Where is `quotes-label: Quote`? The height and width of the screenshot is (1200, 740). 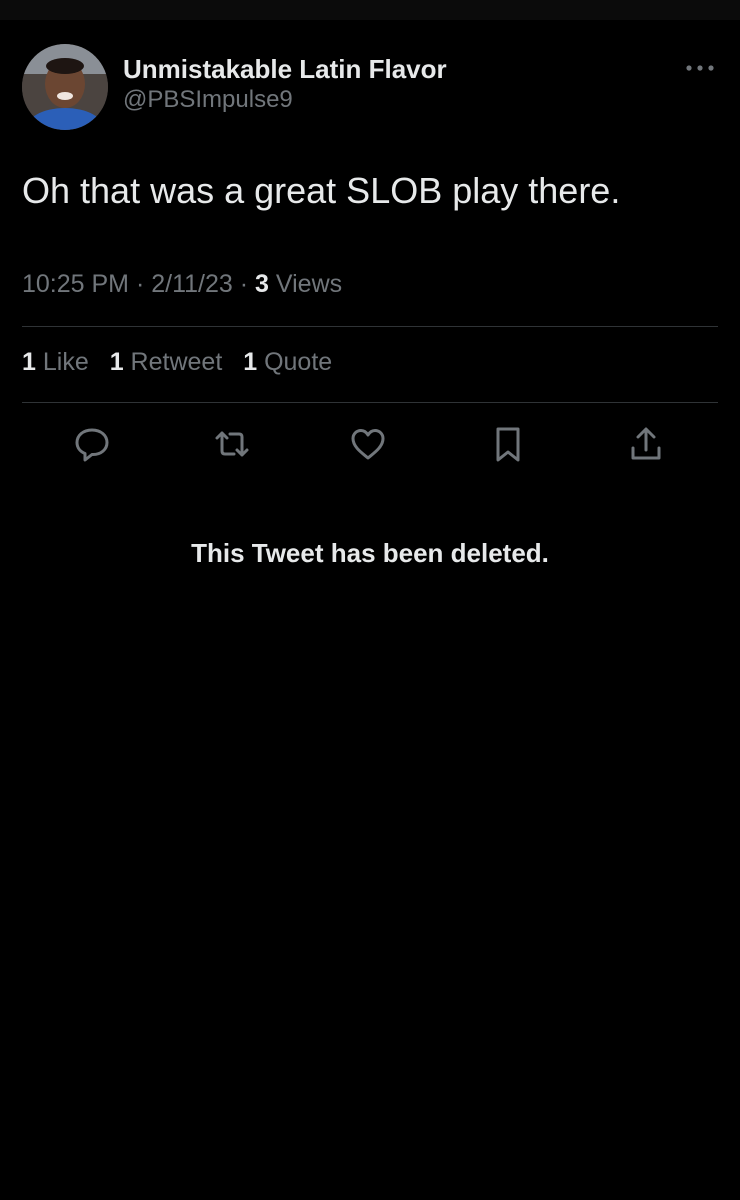 quotes-label: Quote is located at coordinates (298, 362).